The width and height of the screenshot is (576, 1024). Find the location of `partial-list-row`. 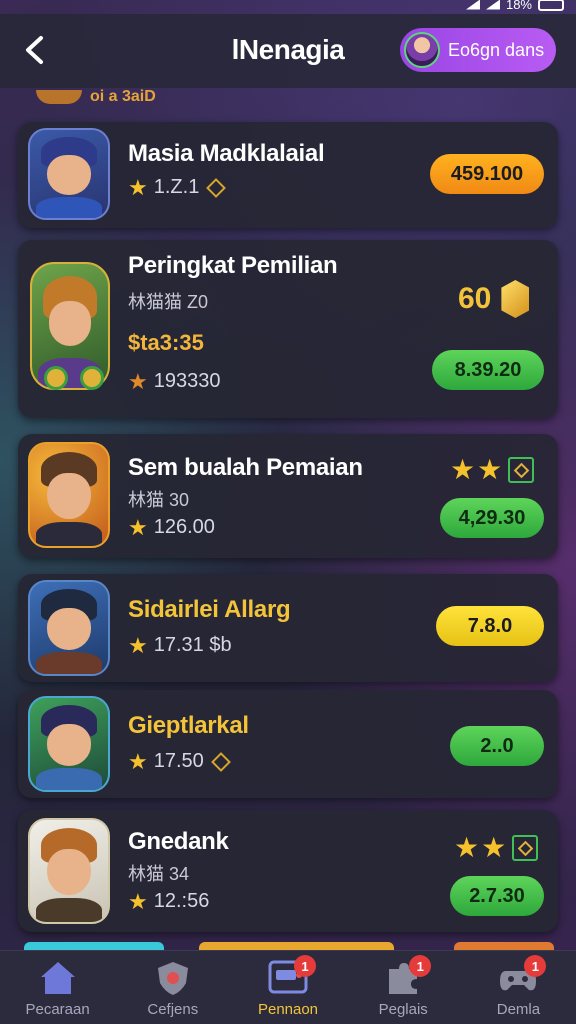

partial-list-row is located at coordinates (289, 946).